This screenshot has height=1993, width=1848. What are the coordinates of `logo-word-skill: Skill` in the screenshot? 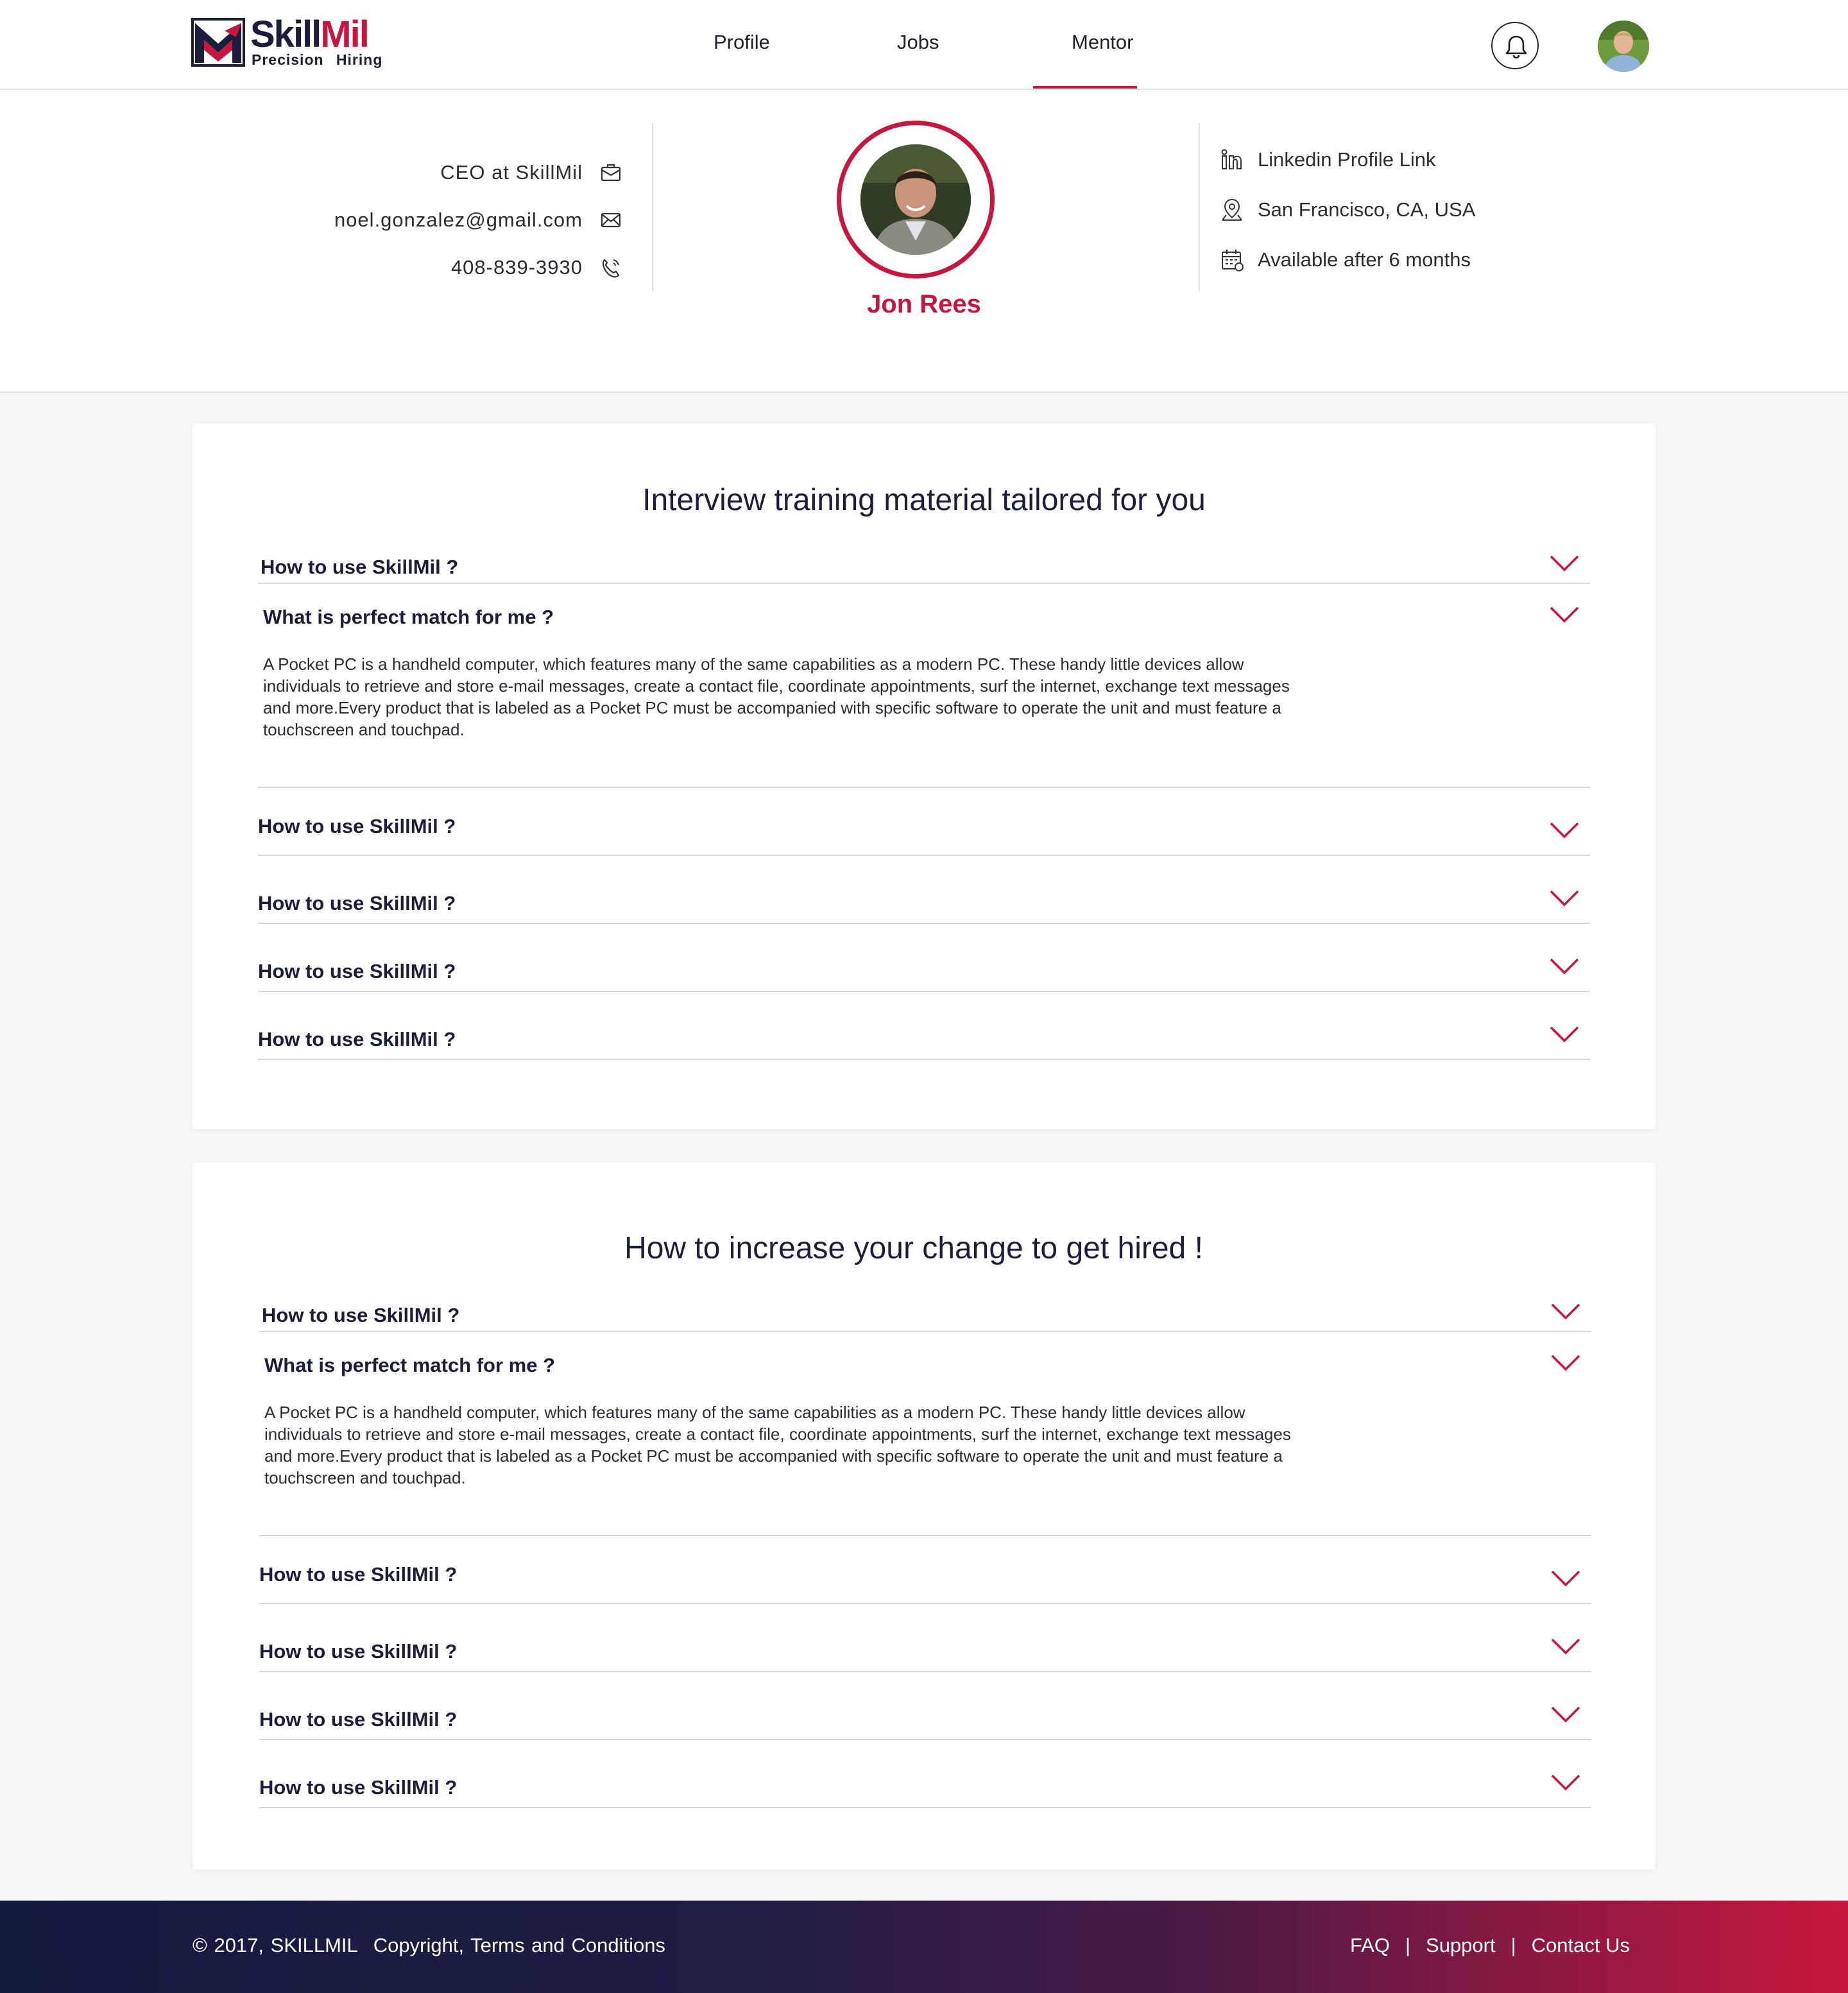 It's located at (285, 34).